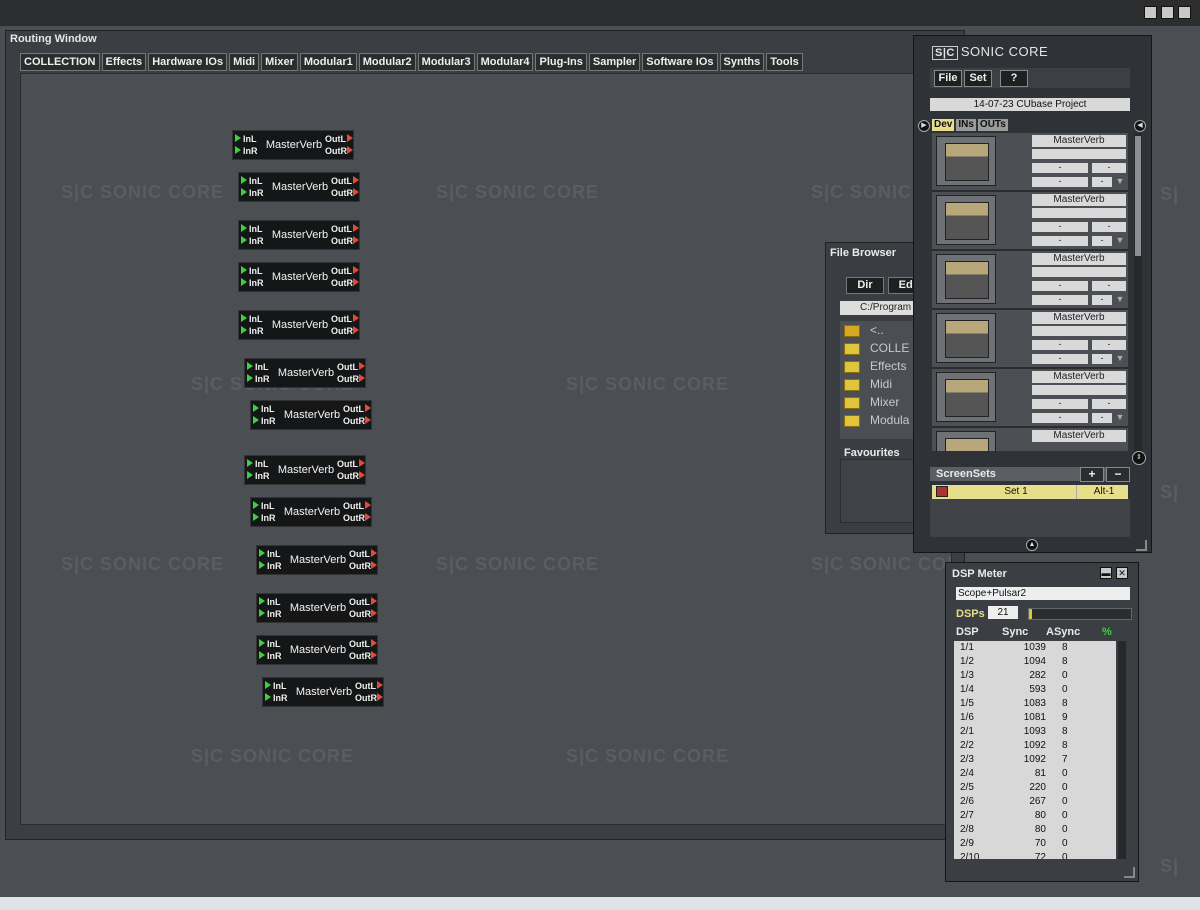  I want to click on tab-plug-ins: Plug-Ins, so click(561, 62).